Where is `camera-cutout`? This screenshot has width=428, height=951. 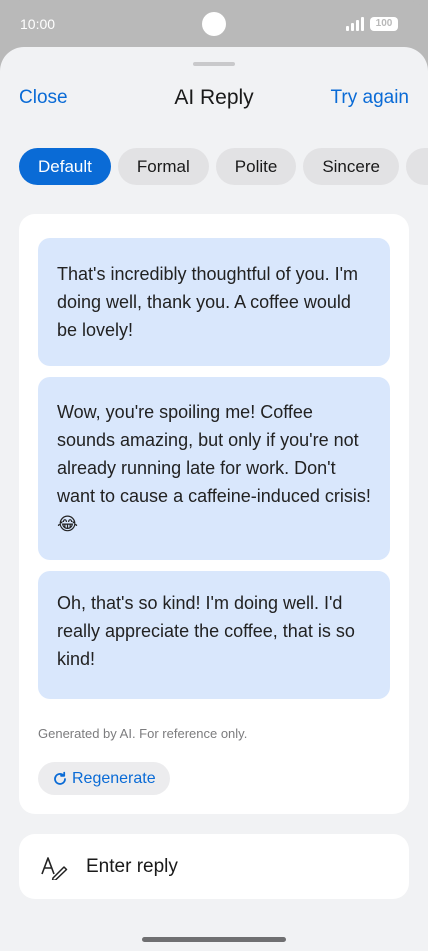
camera-cutout is located at coordinates (214, 24).